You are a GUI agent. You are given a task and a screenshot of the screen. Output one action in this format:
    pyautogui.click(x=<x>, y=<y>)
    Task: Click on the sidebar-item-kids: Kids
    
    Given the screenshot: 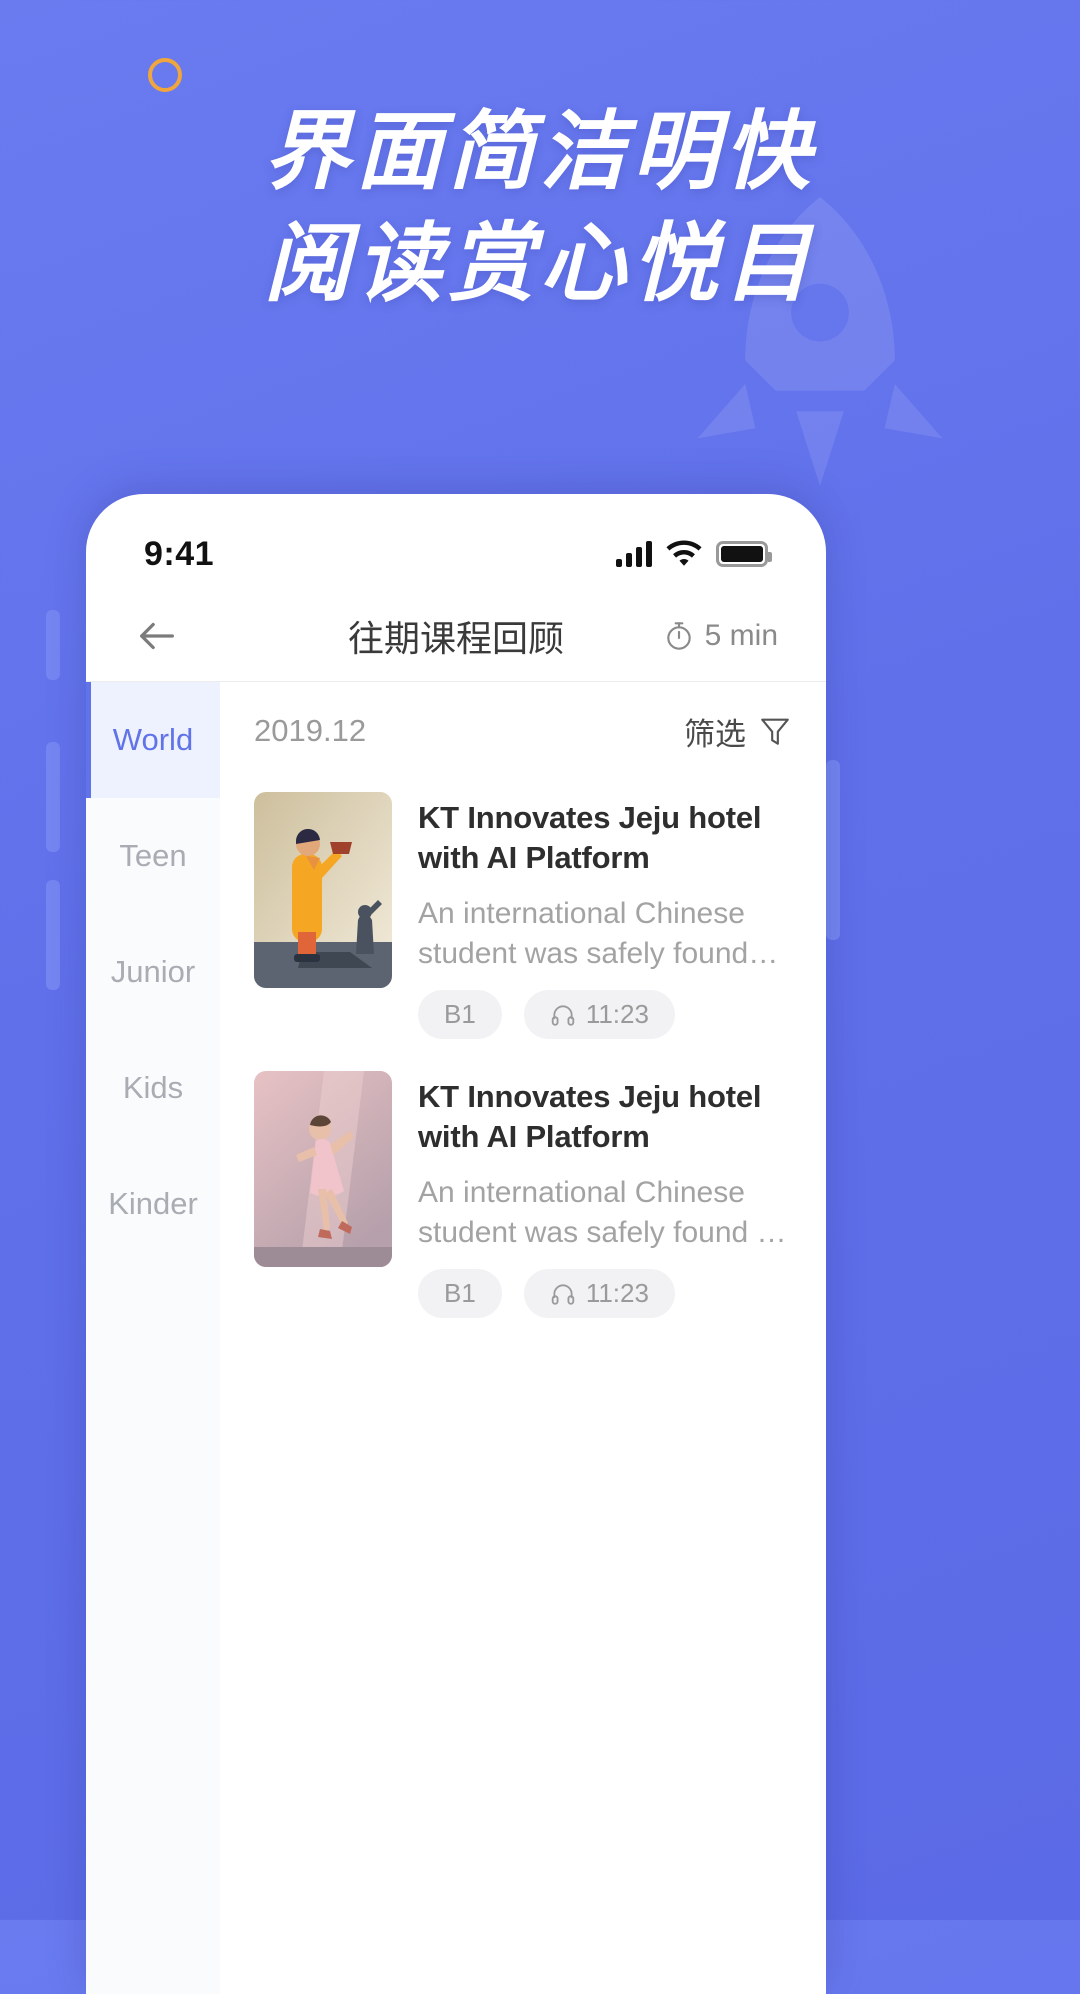 What is the action you would take?
    pyautogui.click(x=153, y=1088)
    